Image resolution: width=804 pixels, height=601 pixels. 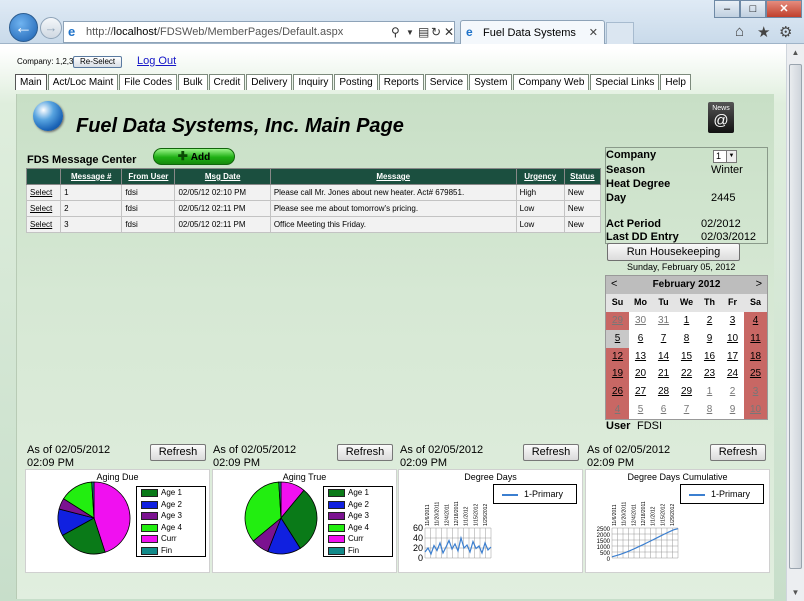 I want to click on calendar-day: 30, so click(x=640, y=321).